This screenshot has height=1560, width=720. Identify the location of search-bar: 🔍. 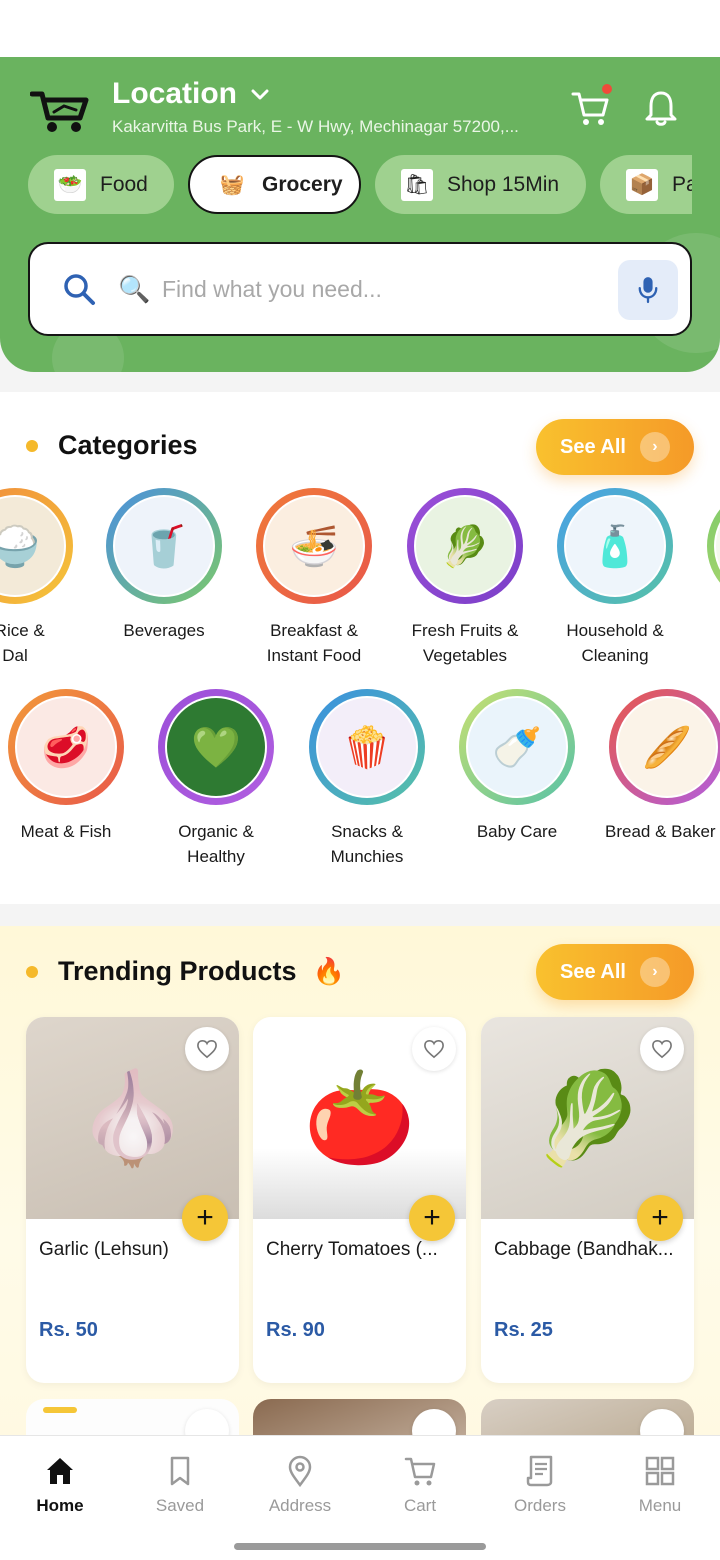
(360, 289).